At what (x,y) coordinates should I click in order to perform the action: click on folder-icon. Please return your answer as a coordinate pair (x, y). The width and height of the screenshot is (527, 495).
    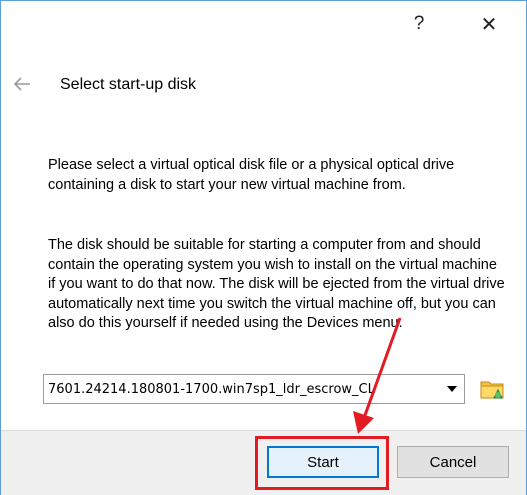
    Looking at the image, I should click on (492, 390).